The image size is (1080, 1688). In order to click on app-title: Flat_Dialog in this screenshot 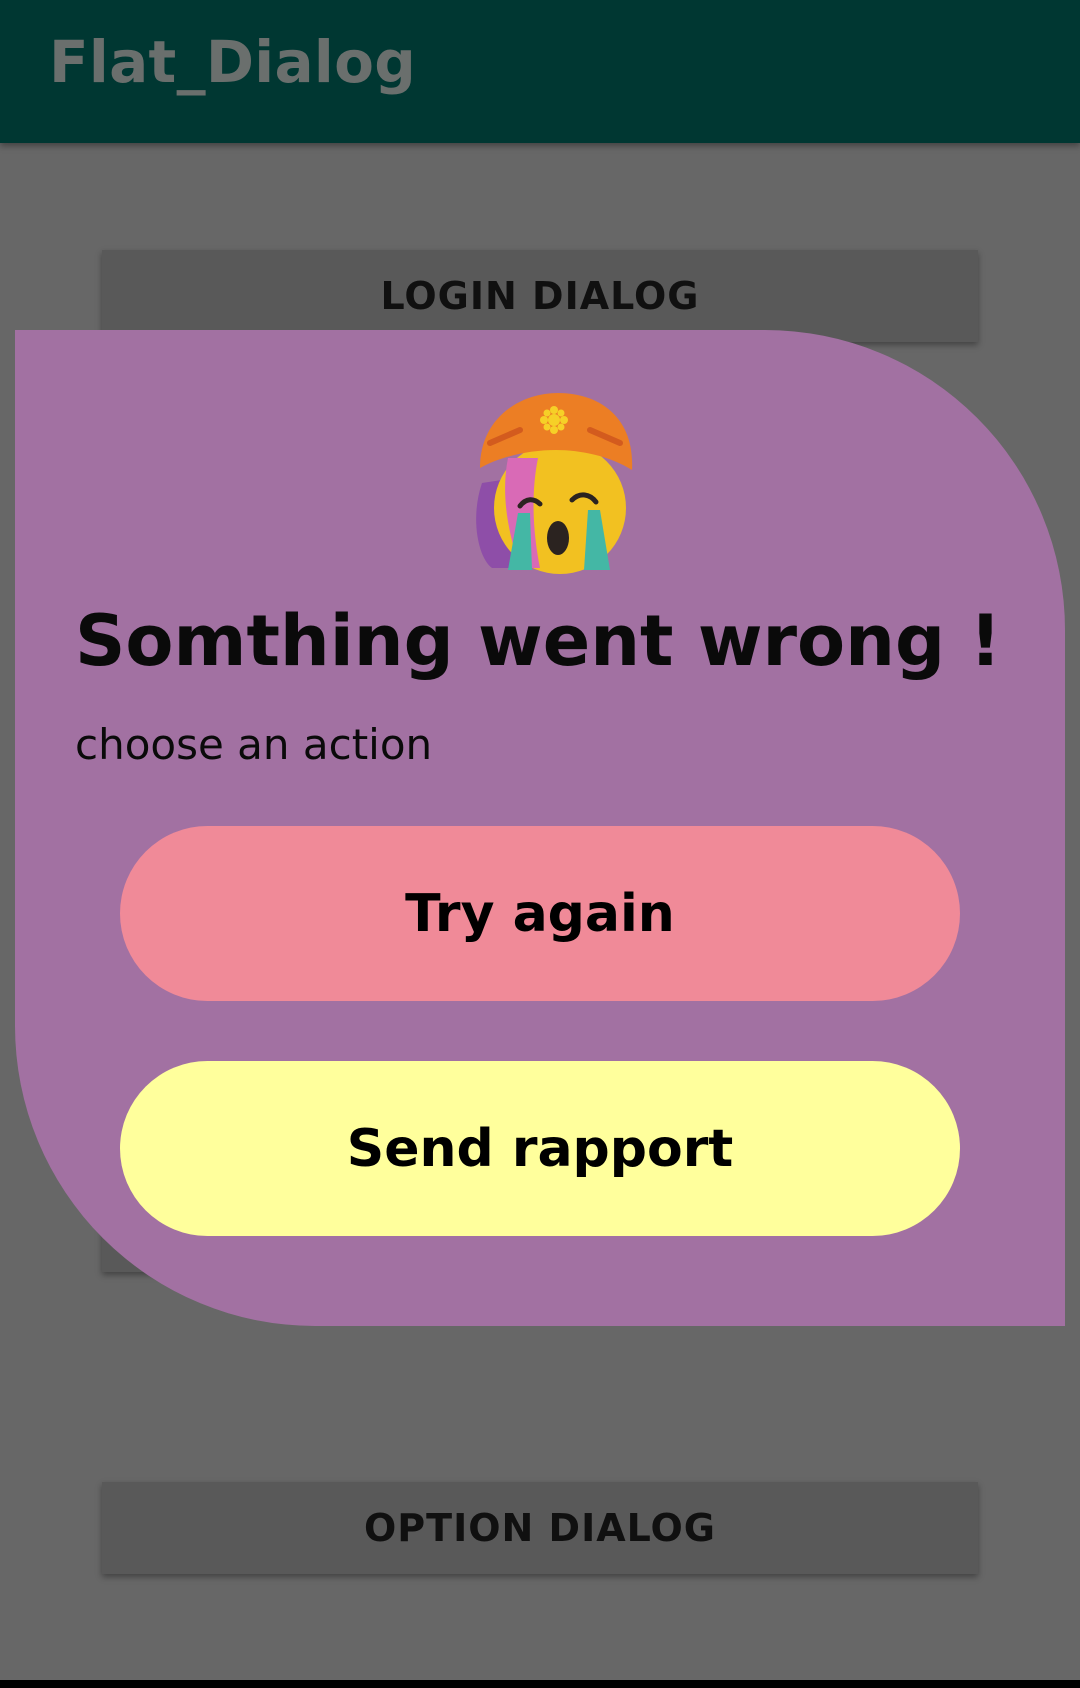, I will do `click(233, 62)`.